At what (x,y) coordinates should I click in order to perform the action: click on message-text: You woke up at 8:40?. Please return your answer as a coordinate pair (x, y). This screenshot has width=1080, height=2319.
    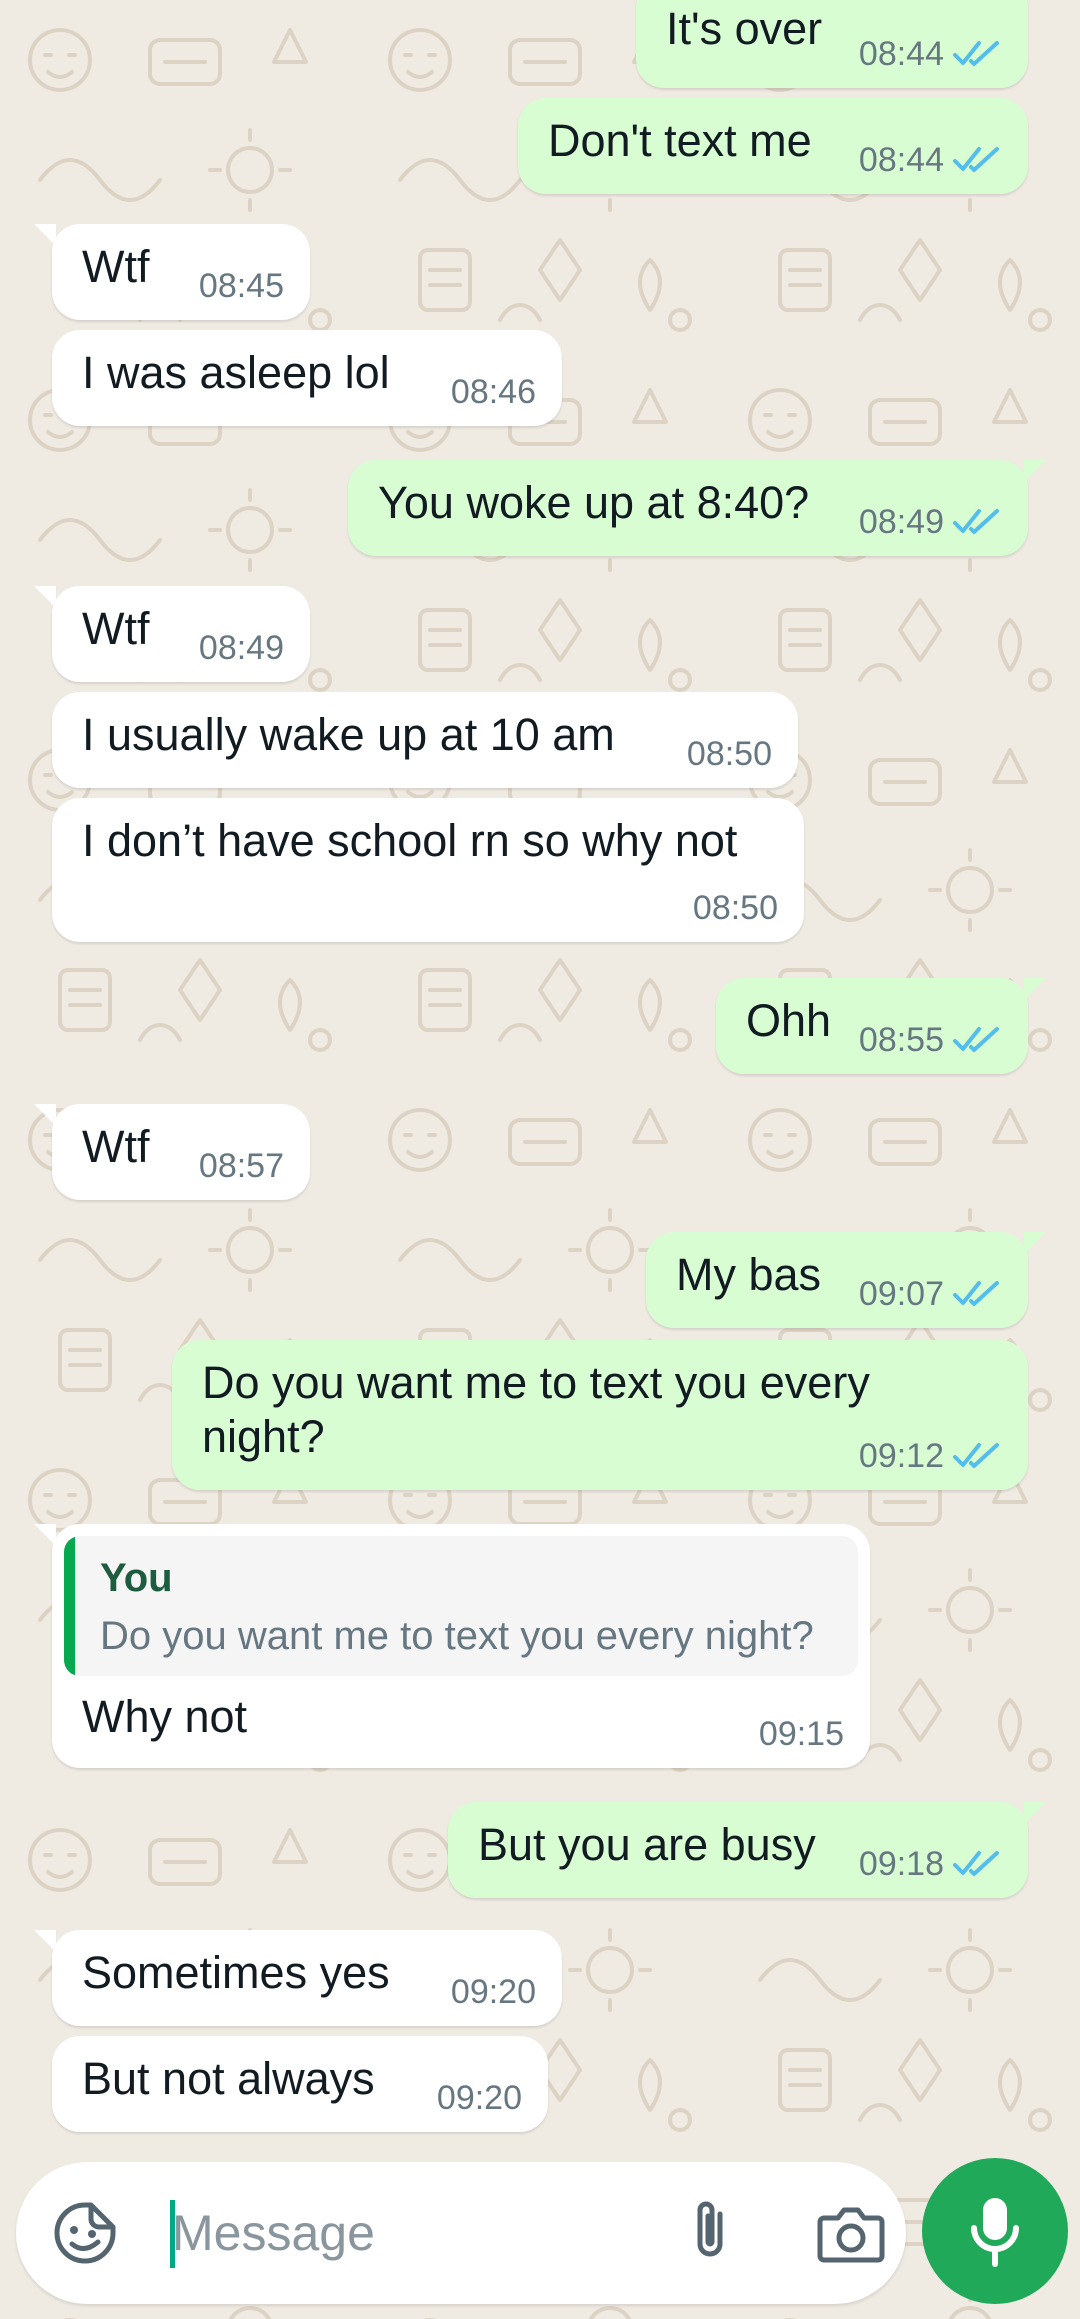
    Looking at the image, I should click on (594, 502).